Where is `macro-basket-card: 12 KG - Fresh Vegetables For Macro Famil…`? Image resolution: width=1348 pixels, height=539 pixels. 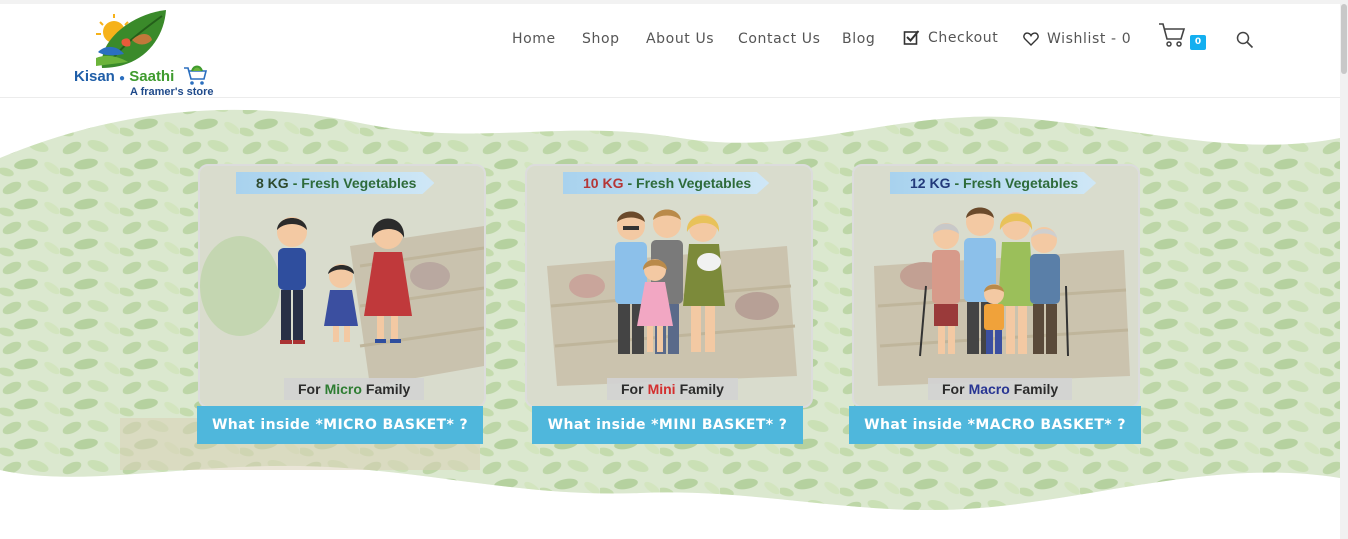 macro-basket-card: 12 KG - Fresh Vegetables For Macro Famil… is located at coordinates (996, 286).